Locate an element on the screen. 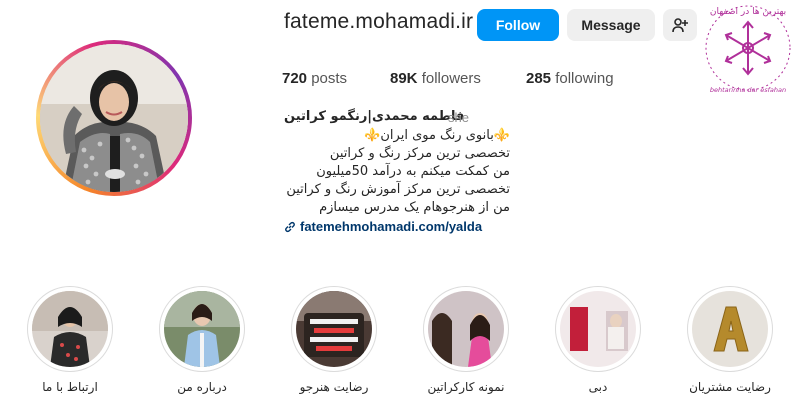 Image resolution: width=800 pixels, height=400 pixels. watermark-latin: behtarinha dar esfahan is located at coordinates (748, 90).